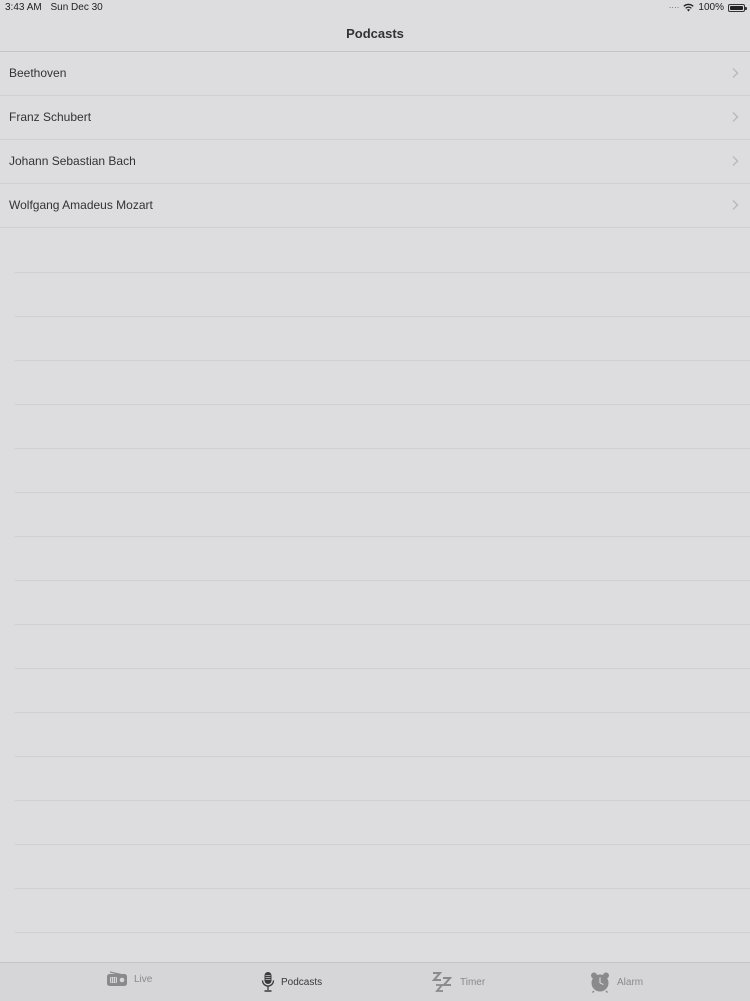 The width and height of the screenshot is (750, 1001). Describe the element at coordinates (76, 7) in the screenshot. I see `status-date: Sun Dec 30` at that location.